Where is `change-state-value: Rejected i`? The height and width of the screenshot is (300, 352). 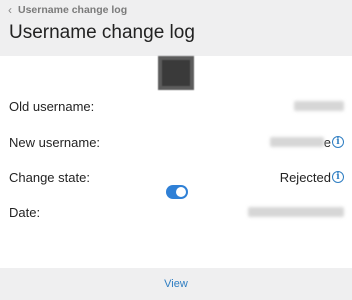
change-state-value: Rejected i is located at coordinates (312, 177).